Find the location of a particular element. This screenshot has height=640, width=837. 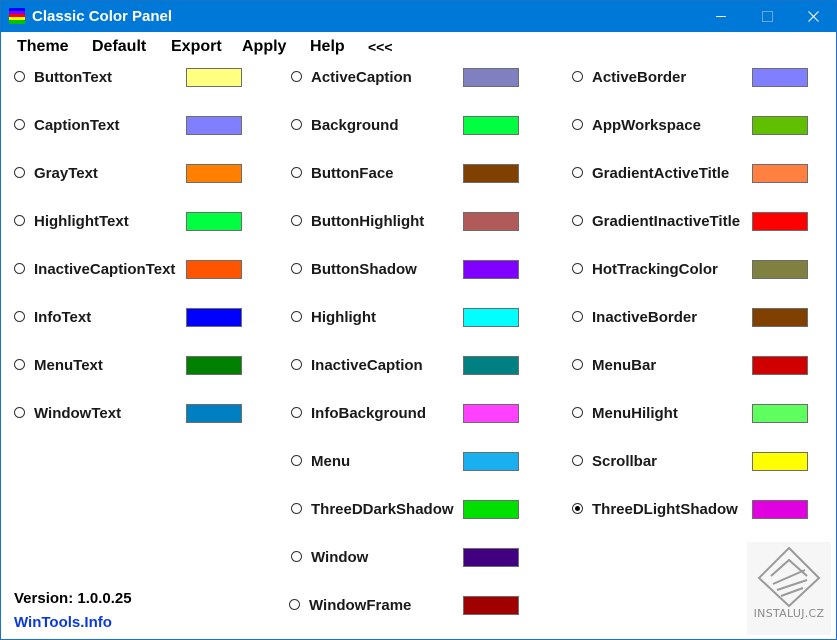

title-bar: Classic Color Panel is located at coordinates (418, 16).